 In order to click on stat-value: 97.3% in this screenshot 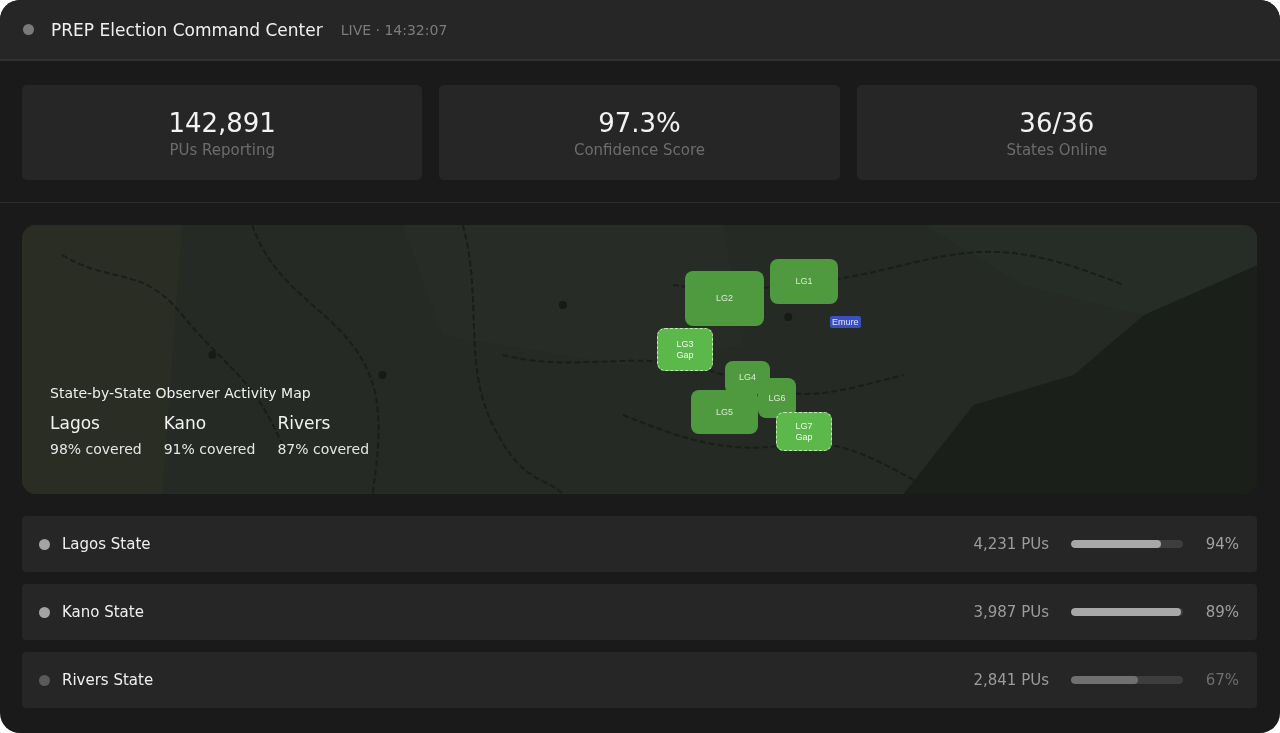, I will do `click(639, 122)`.